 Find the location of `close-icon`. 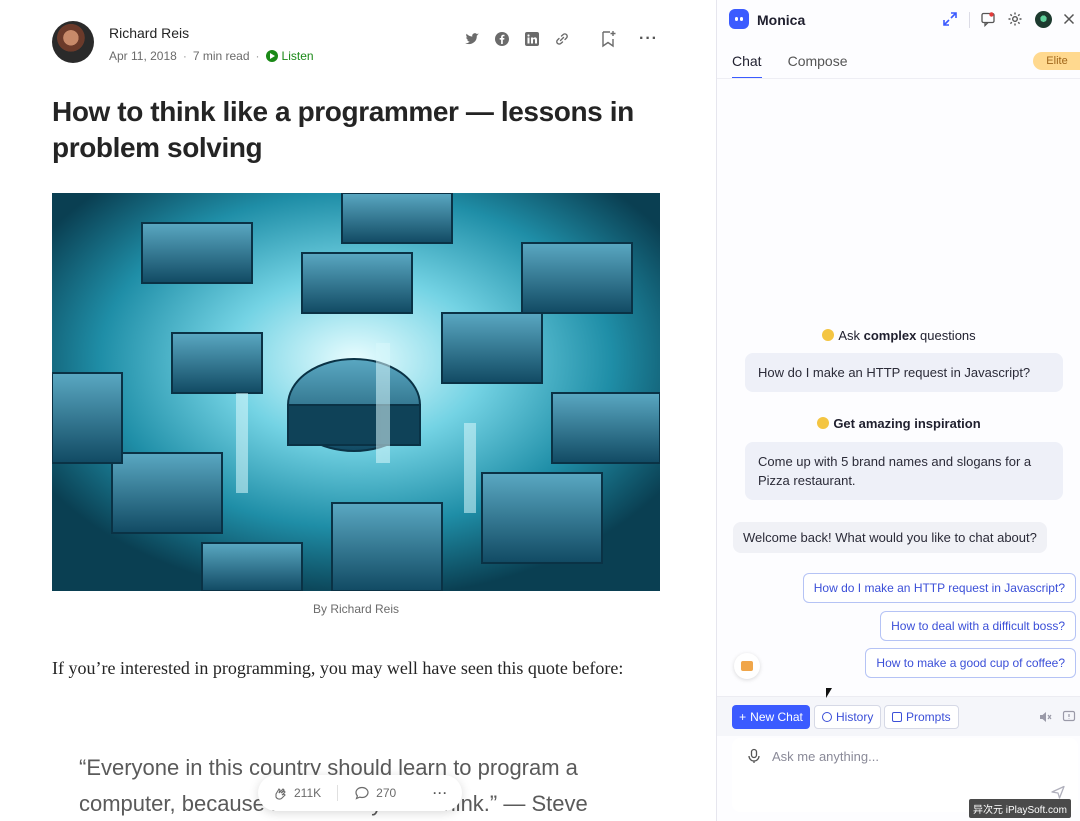

close-icon is located at coordinates (1069, 19).